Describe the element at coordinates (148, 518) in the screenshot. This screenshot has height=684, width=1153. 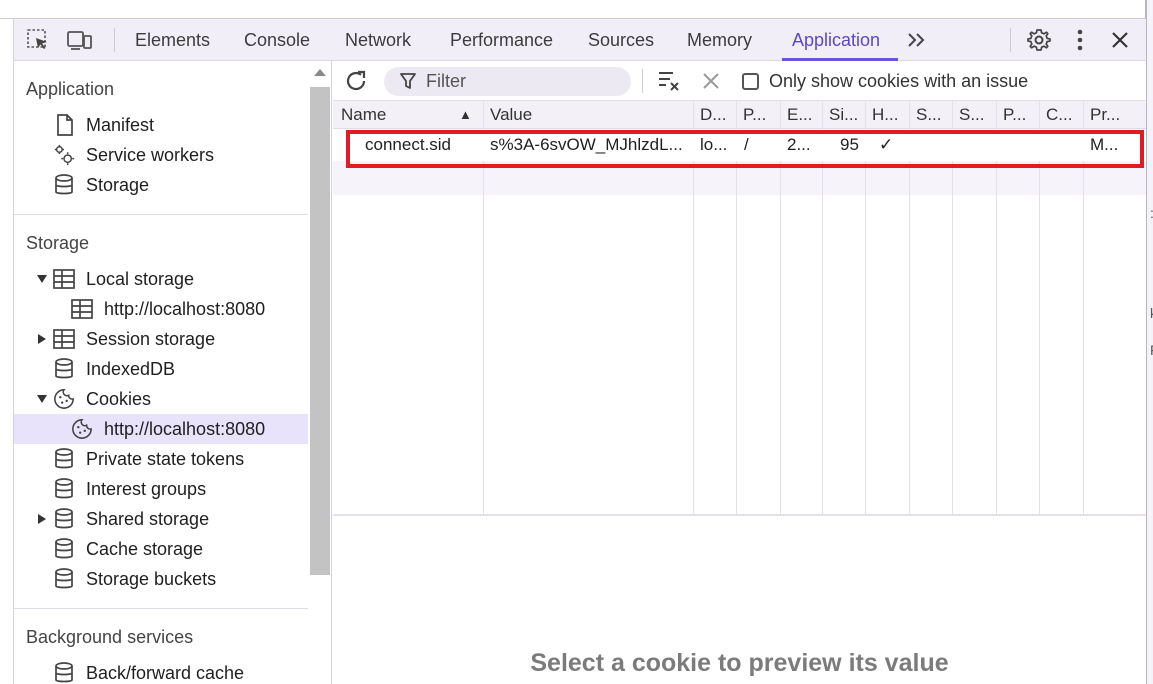
I see `sidebar-item-label: Shared storage` at that location.